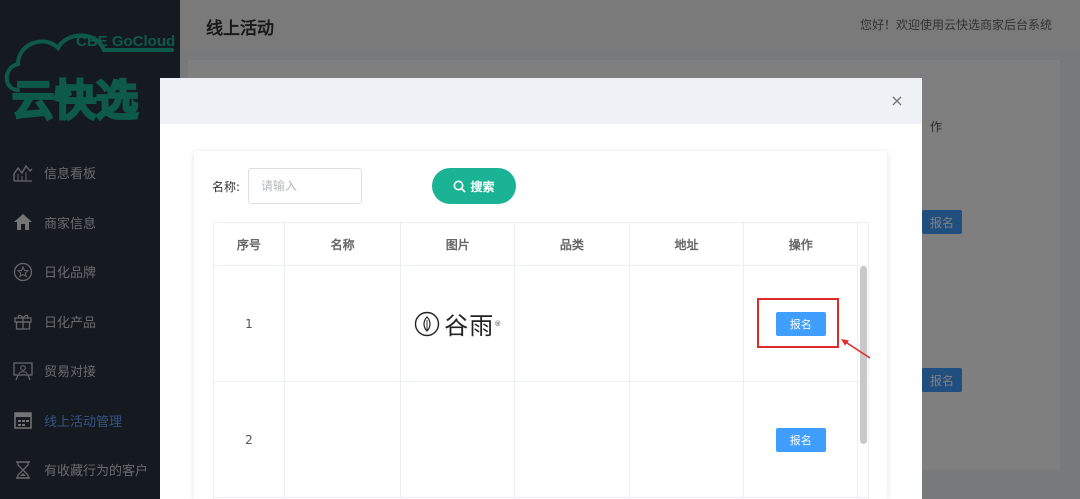 The image size is (1080, 499). I want to click on search-row: 名称:, so click(287, 186).